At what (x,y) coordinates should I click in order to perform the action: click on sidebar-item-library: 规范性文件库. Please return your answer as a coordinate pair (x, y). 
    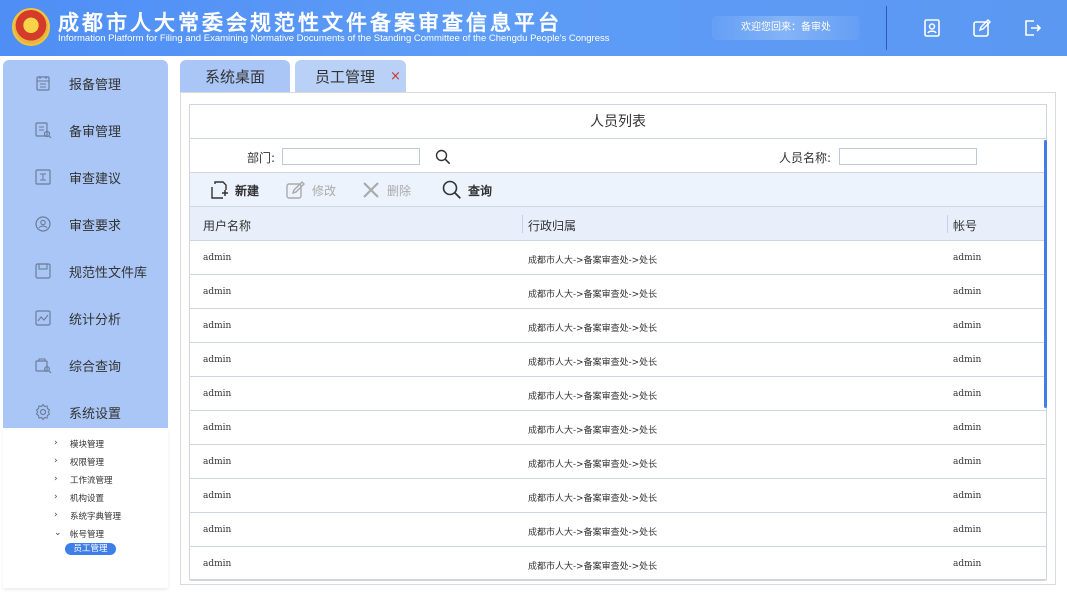
    Looking at the image, I should click on (85, 271).